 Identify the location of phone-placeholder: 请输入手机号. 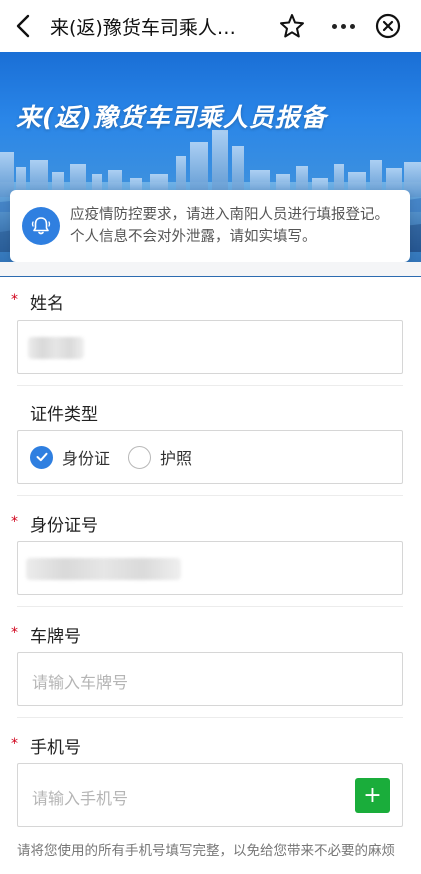
(80, 798).